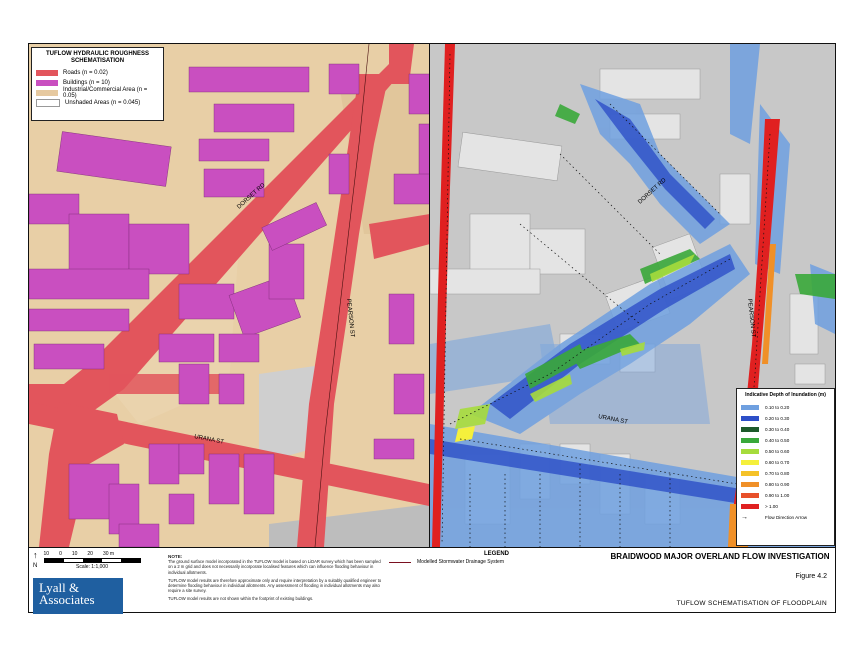  Describe the element at coordinates (47, 93) in the screenshot. I see `swatch-industrial` at that location.